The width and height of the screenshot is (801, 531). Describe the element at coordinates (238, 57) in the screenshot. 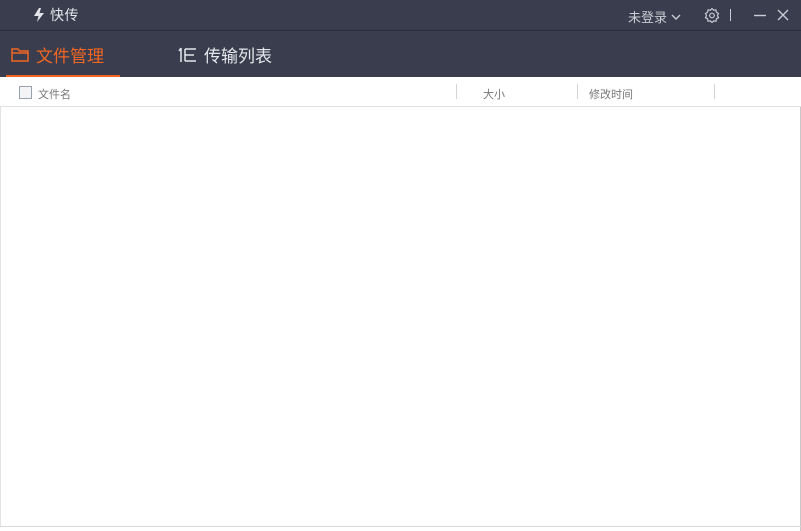

I see `tab-label: 传输列表` at that location.